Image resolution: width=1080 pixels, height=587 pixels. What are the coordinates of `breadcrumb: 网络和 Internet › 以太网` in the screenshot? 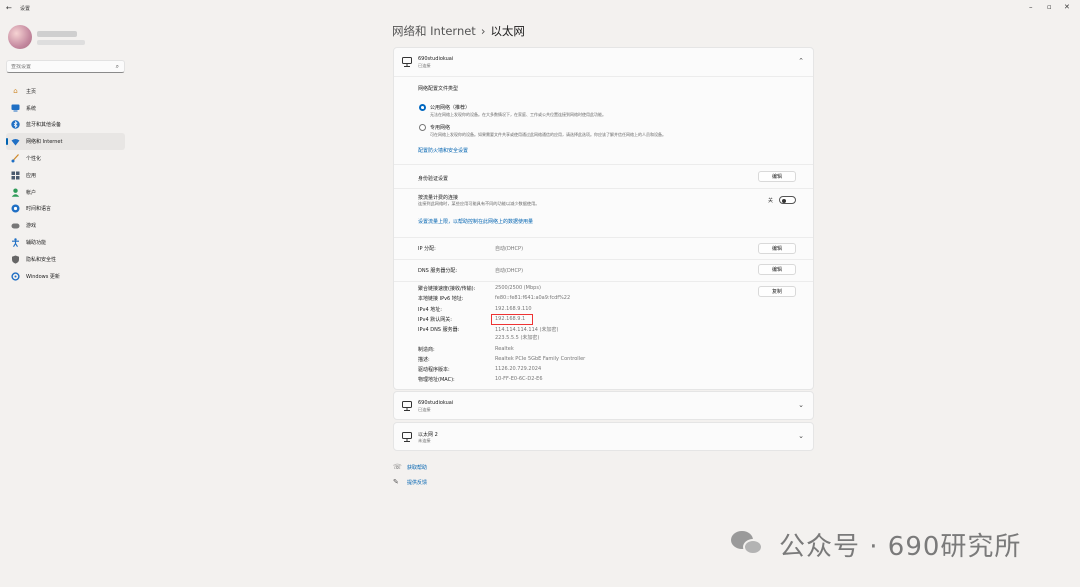 It's located at (458, 31).